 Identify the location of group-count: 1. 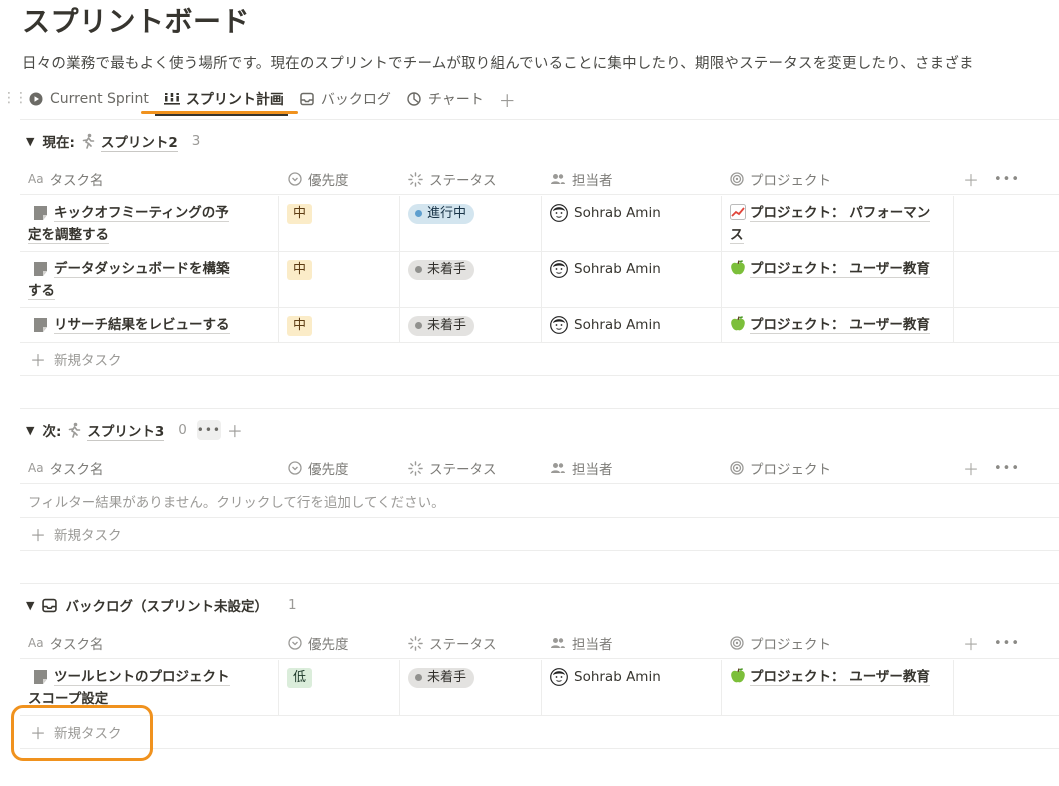
(292, 605).